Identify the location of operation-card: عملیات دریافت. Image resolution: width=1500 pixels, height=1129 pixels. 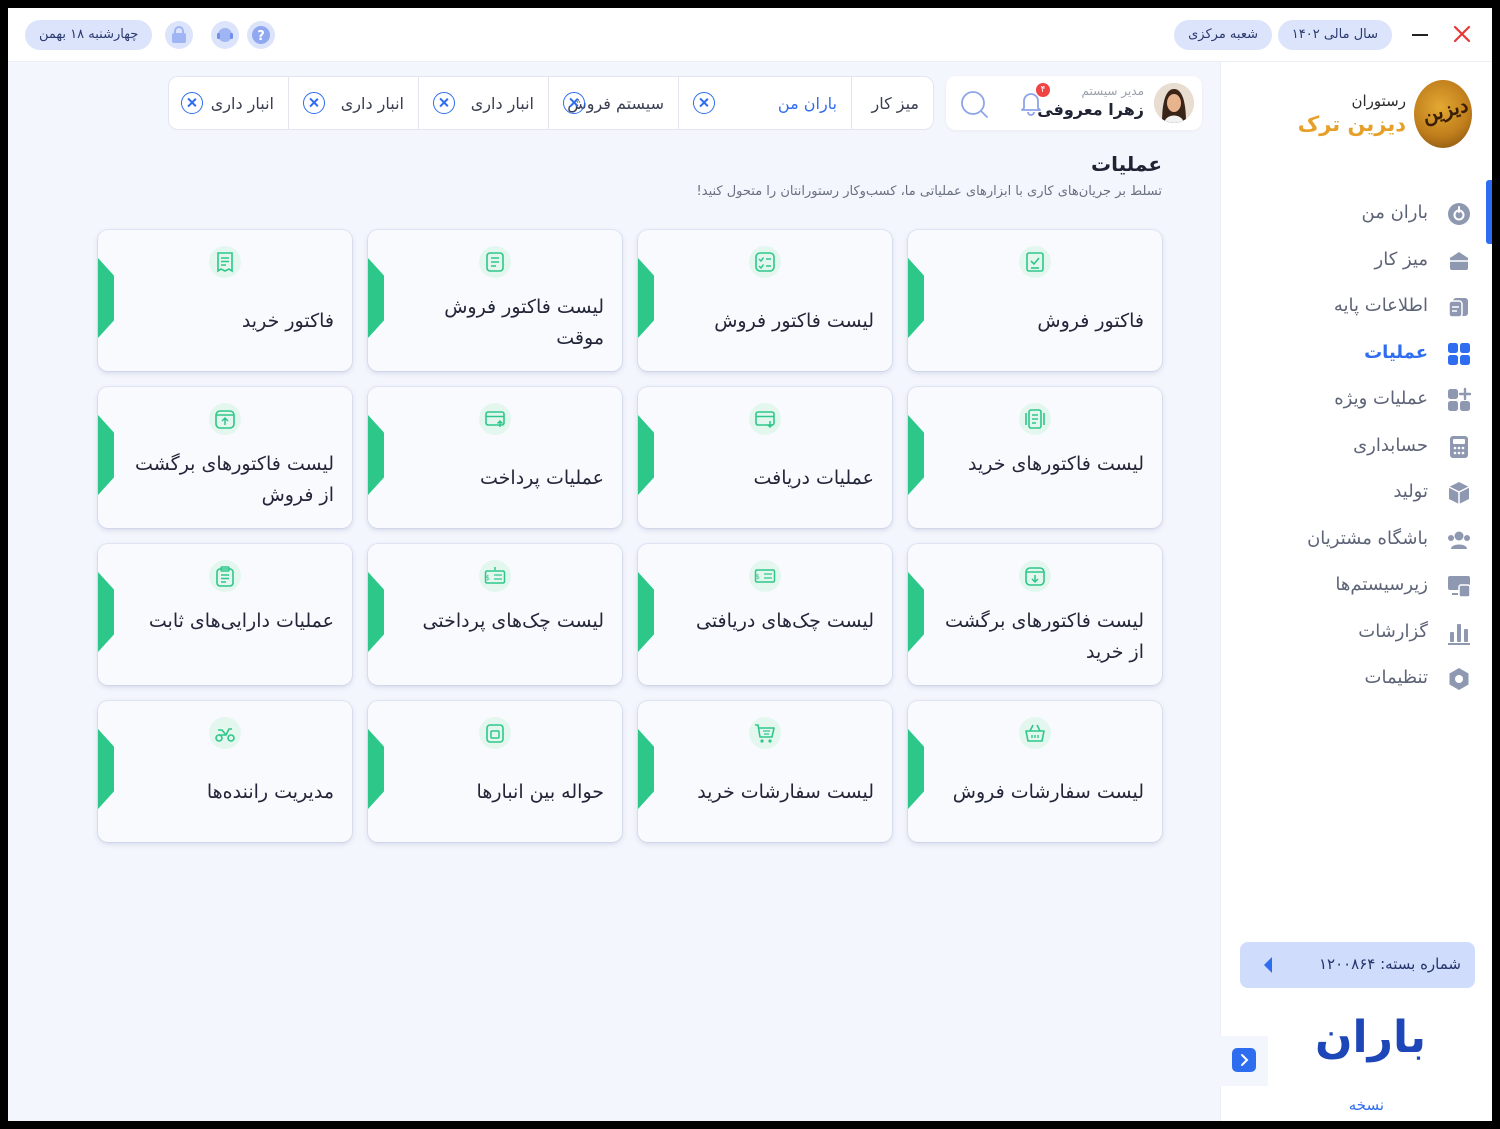
(765, 457).